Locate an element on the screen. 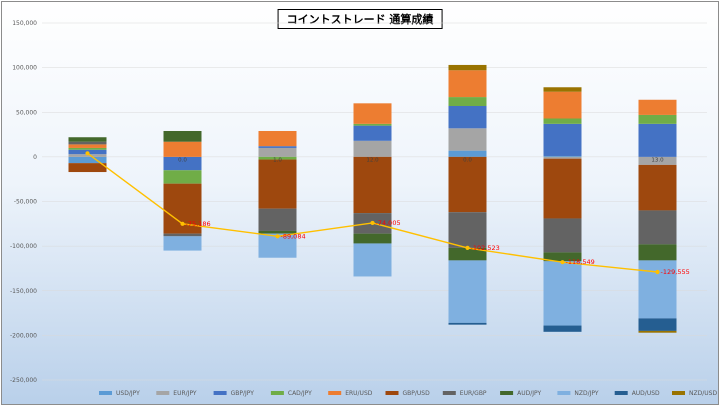 This screenshot has height=406, width=720. legend-label: EUR/GBP is located at coordinates (473, 393).